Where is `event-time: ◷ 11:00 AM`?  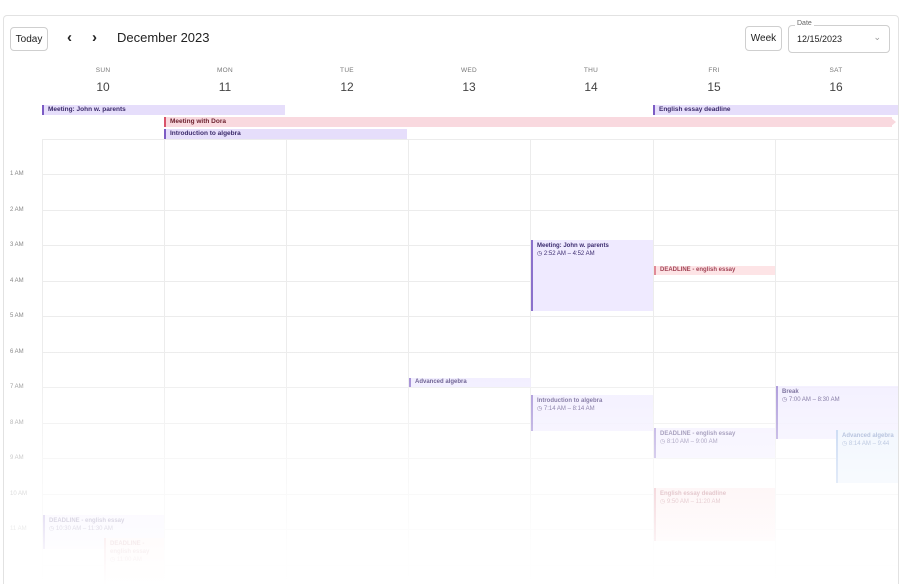 event-time: ◷ 11:00 AM is located at coordinates (135, 560).